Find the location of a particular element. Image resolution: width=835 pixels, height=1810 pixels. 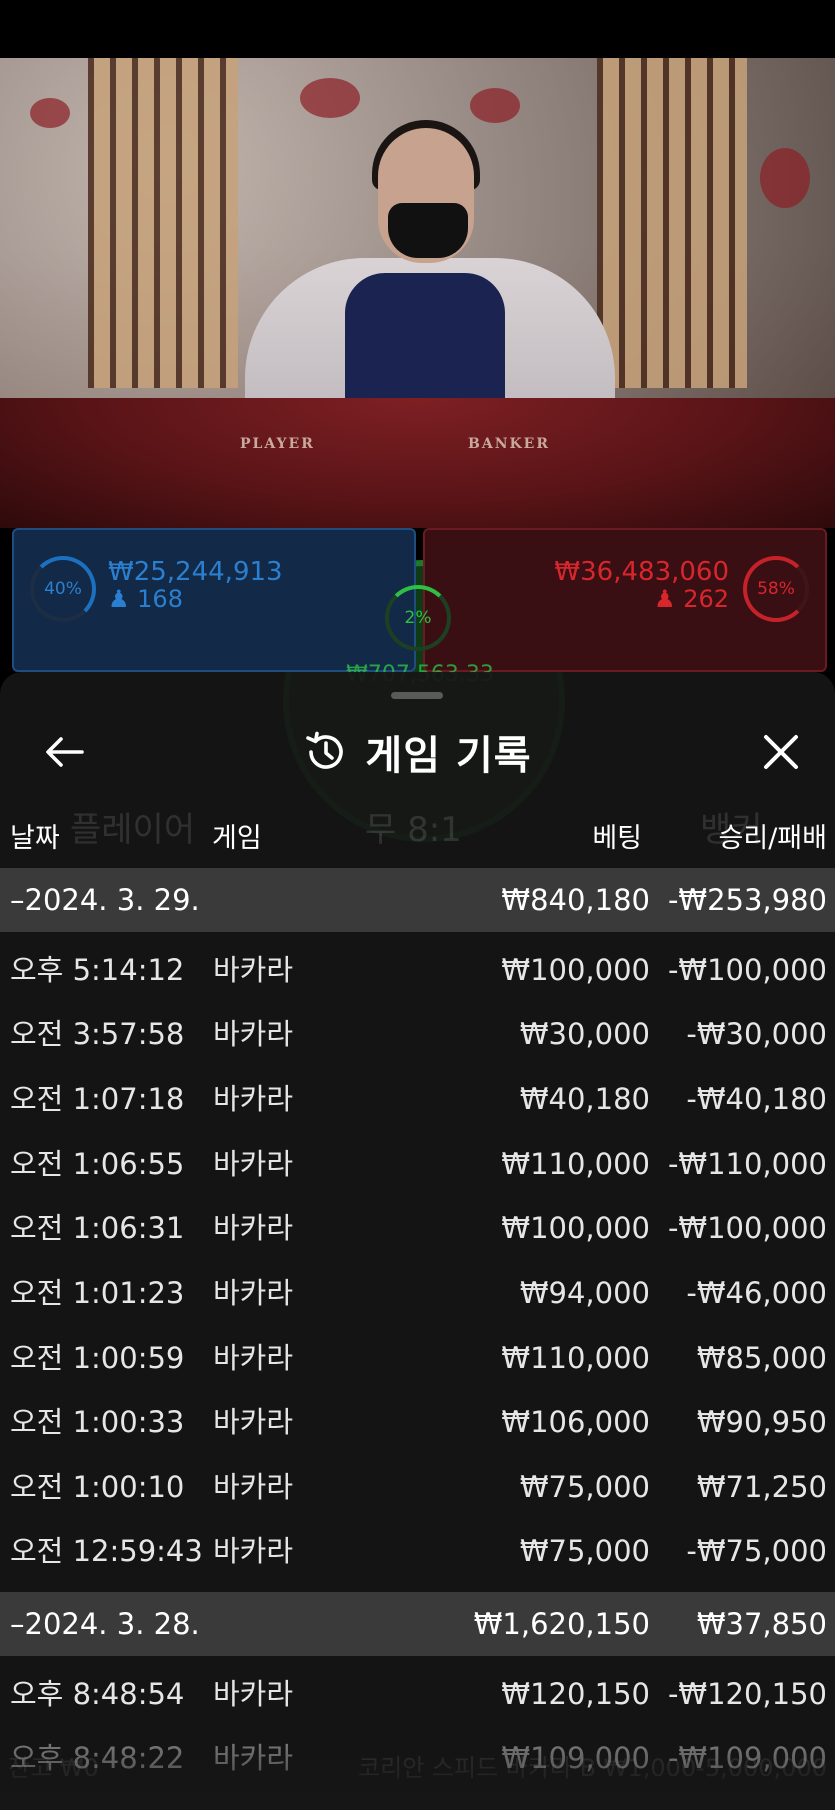

row-bet: ₩30,000 is located at coordinates (584, 1034).